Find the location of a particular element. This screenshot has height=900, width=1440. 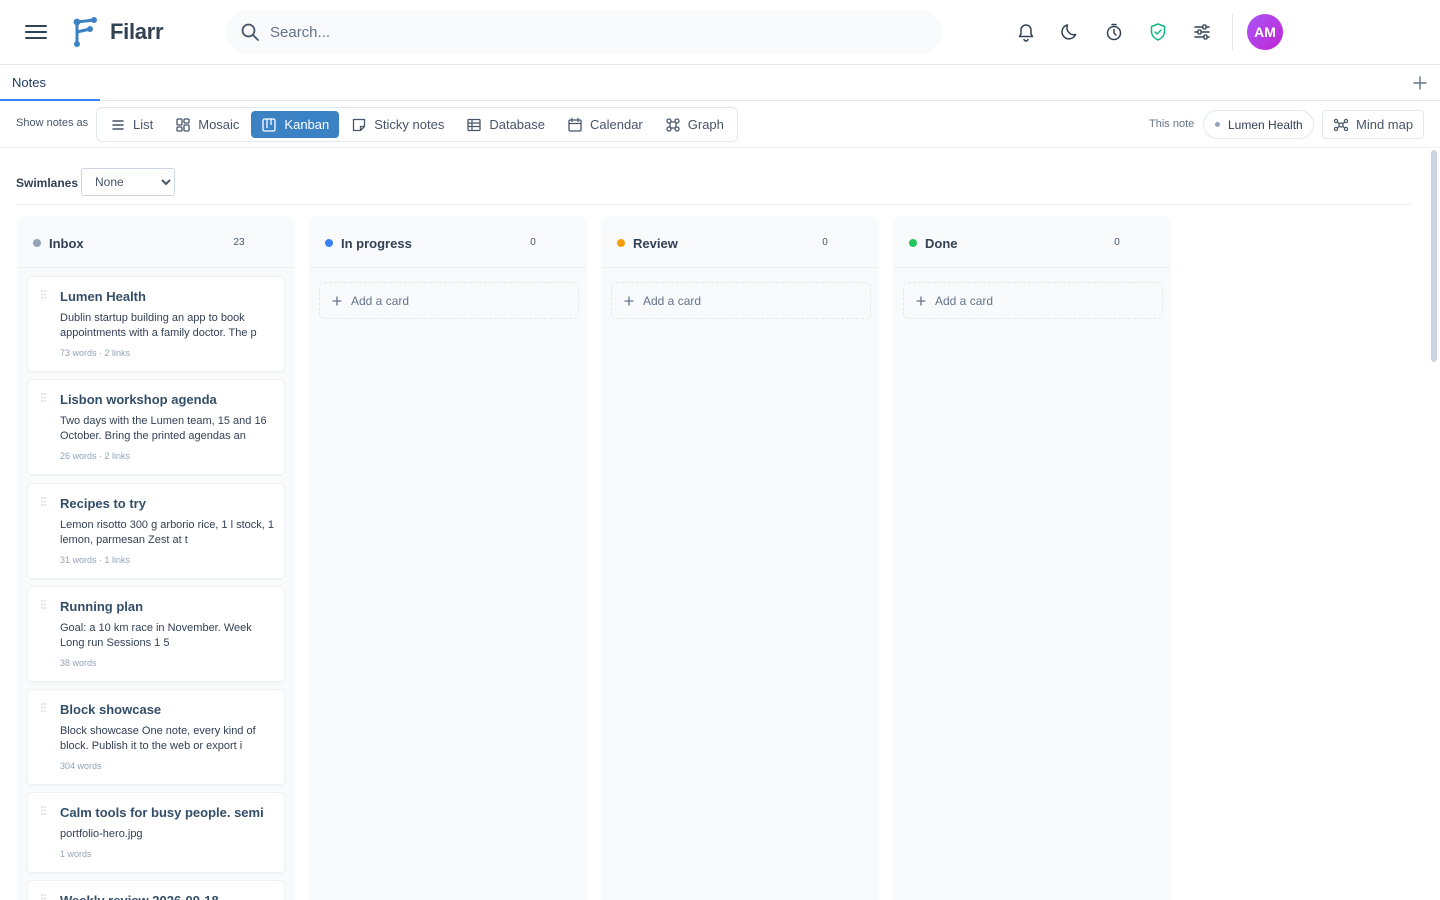

user-avatar: AM is located at coordinates (1265, 32).